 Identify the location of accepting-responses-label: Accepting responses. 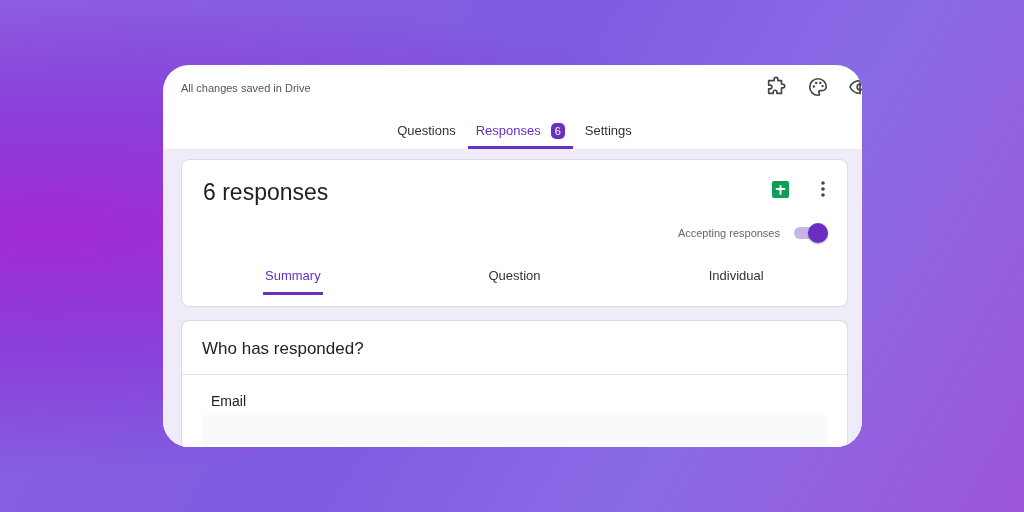
(728, 233).